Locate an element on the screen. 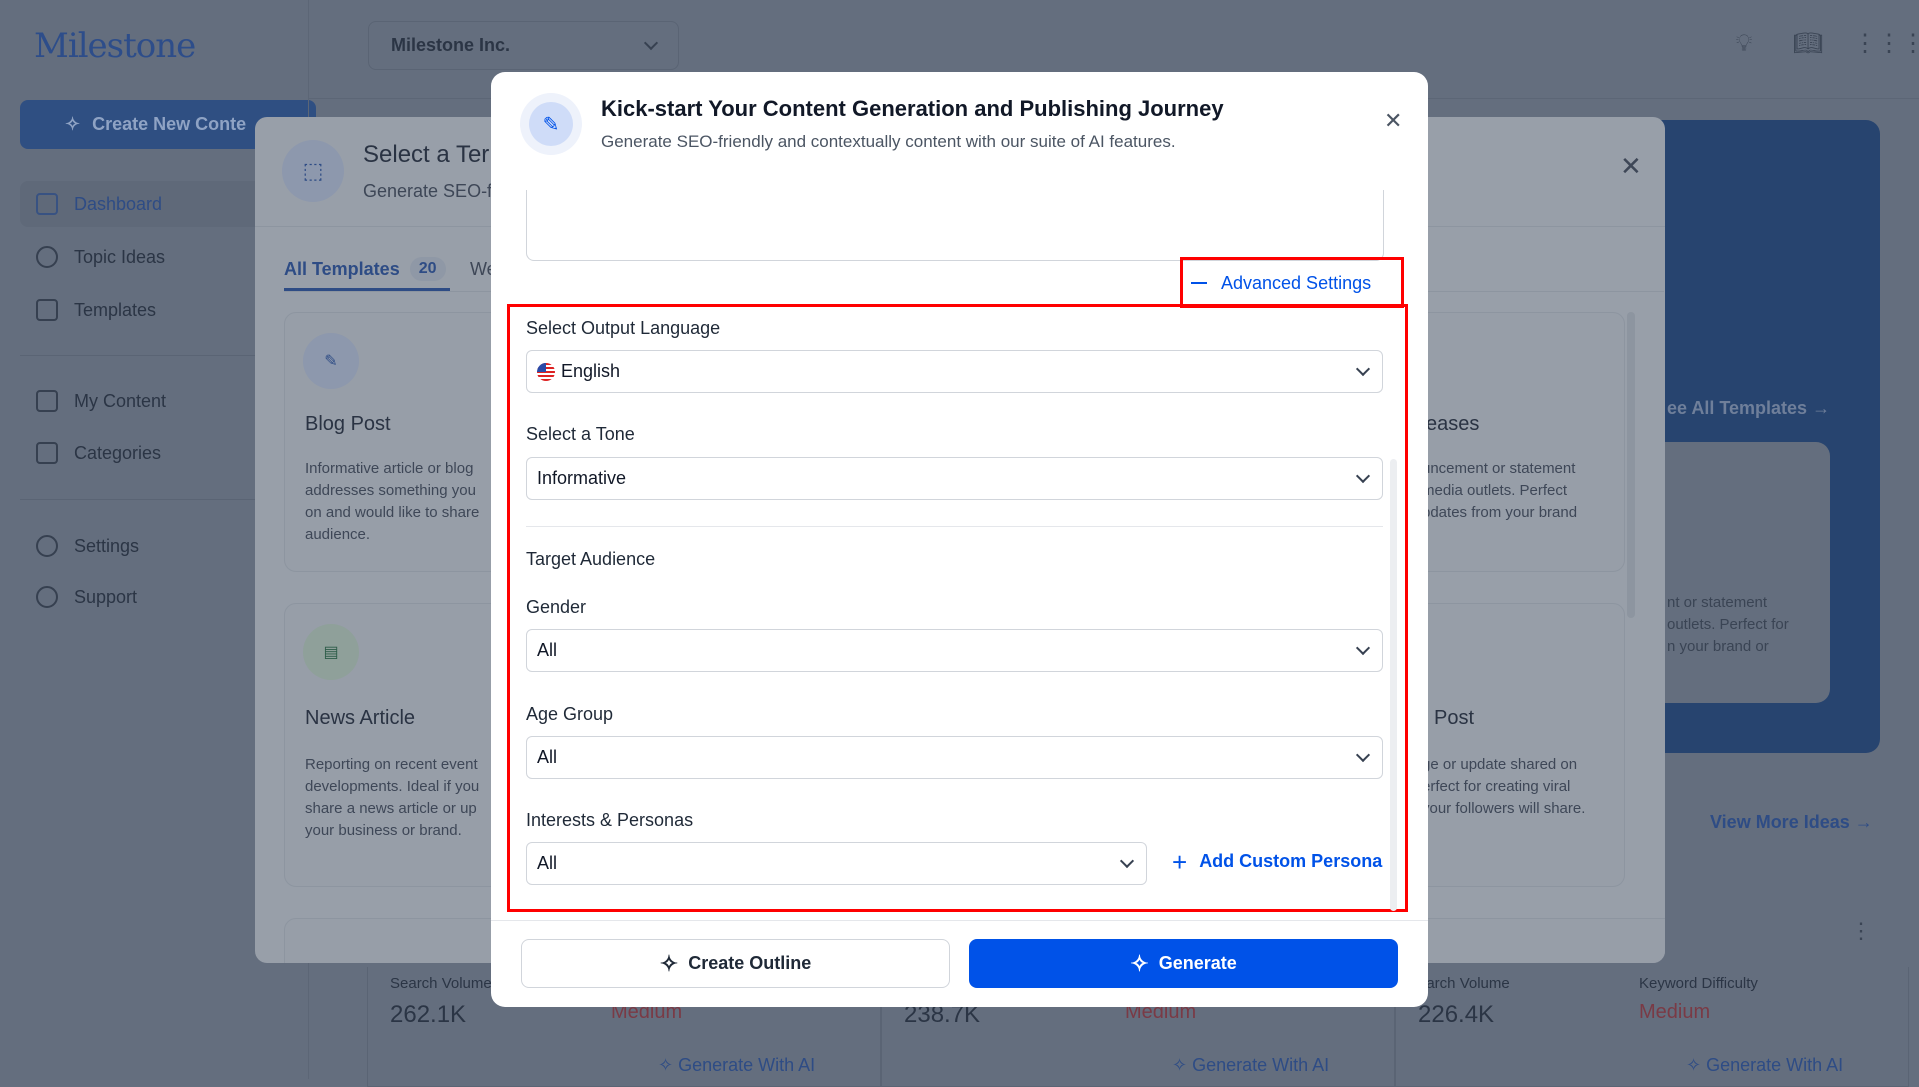 This screenshot has height=1087, width=1919. card-desc-line: addresses something you is located at coordinates (390, 490).